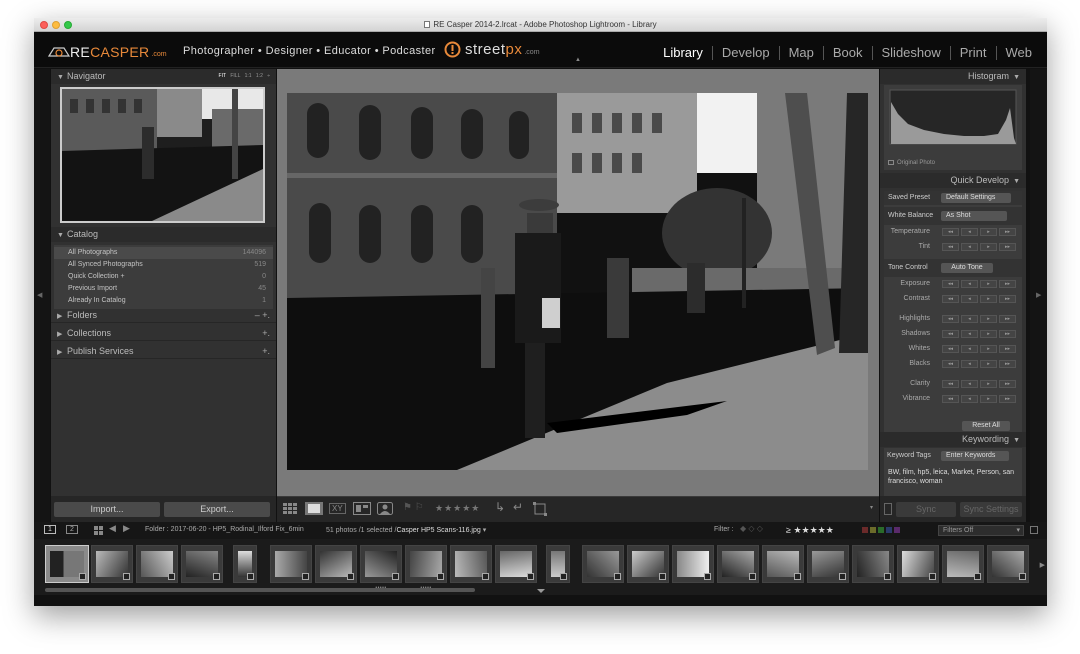 The height and width of the screenshot is (654, 1080). I want to click on folders-header: ▶ Folders – +., so click(163, 315).